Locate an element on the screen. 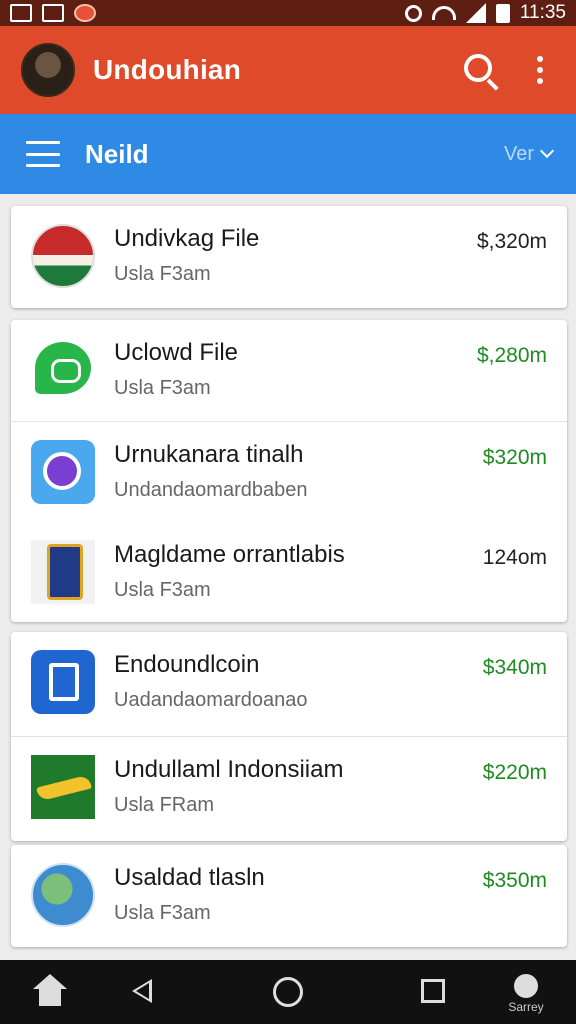 This screenshot has width=576, height=1024. item-title: Magldame orrantlabis is located at coordinates (229, 554).